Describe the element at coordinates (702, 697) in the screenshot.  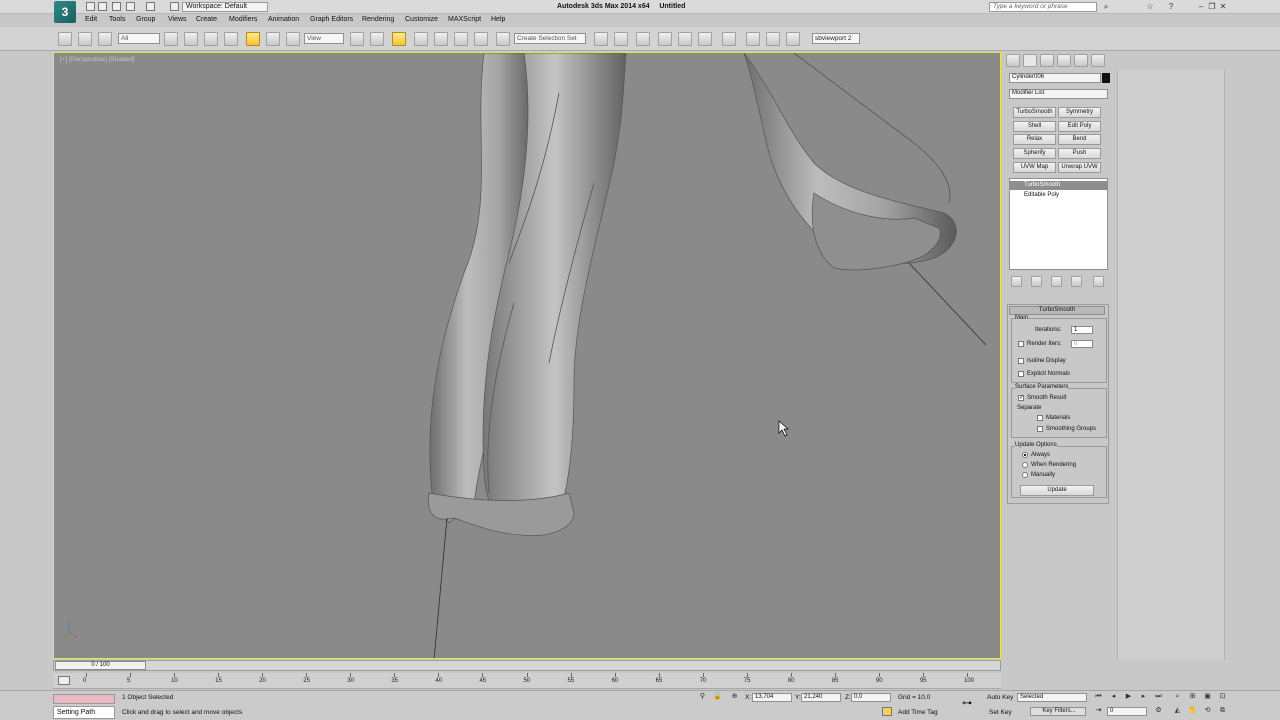
I see `isolate-selection-icon: ⚲` at that location.